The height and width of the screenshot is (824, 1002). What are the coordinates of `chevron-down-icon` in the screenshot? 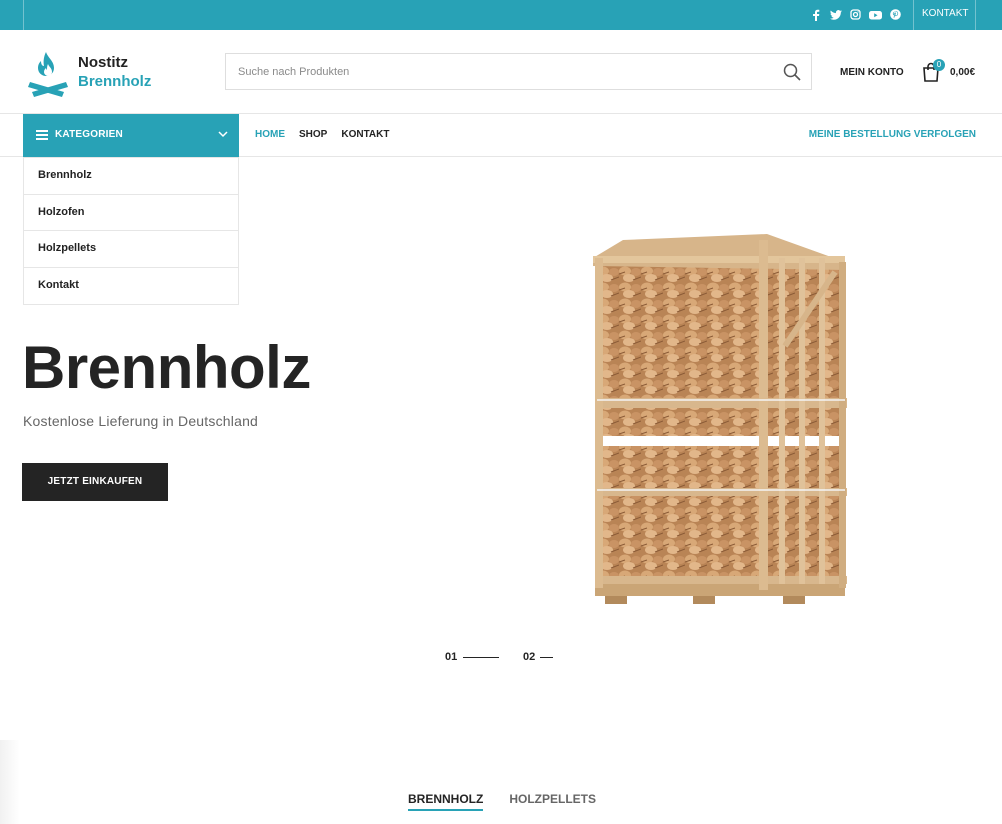 It's located at (223, 134).